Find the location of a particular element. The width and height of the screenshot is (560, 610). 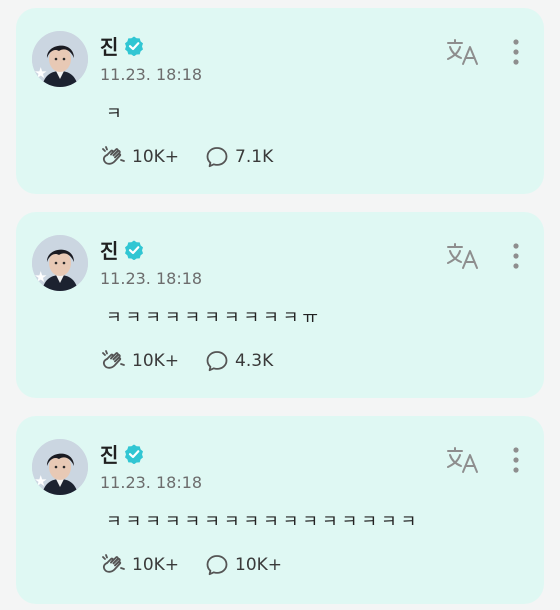

comment-button: 10K+ is located at coordinates (243, 565).